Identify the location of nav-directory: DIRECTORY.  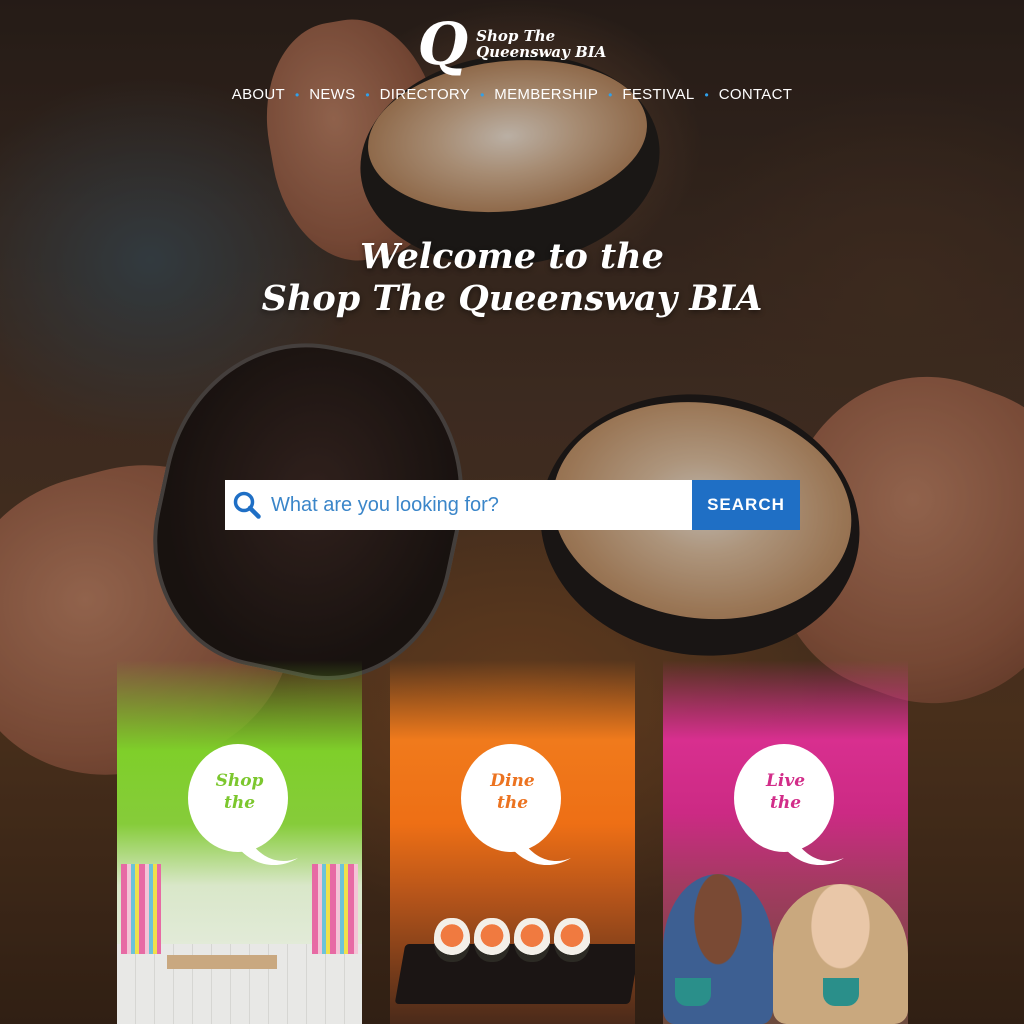
(425, 94).